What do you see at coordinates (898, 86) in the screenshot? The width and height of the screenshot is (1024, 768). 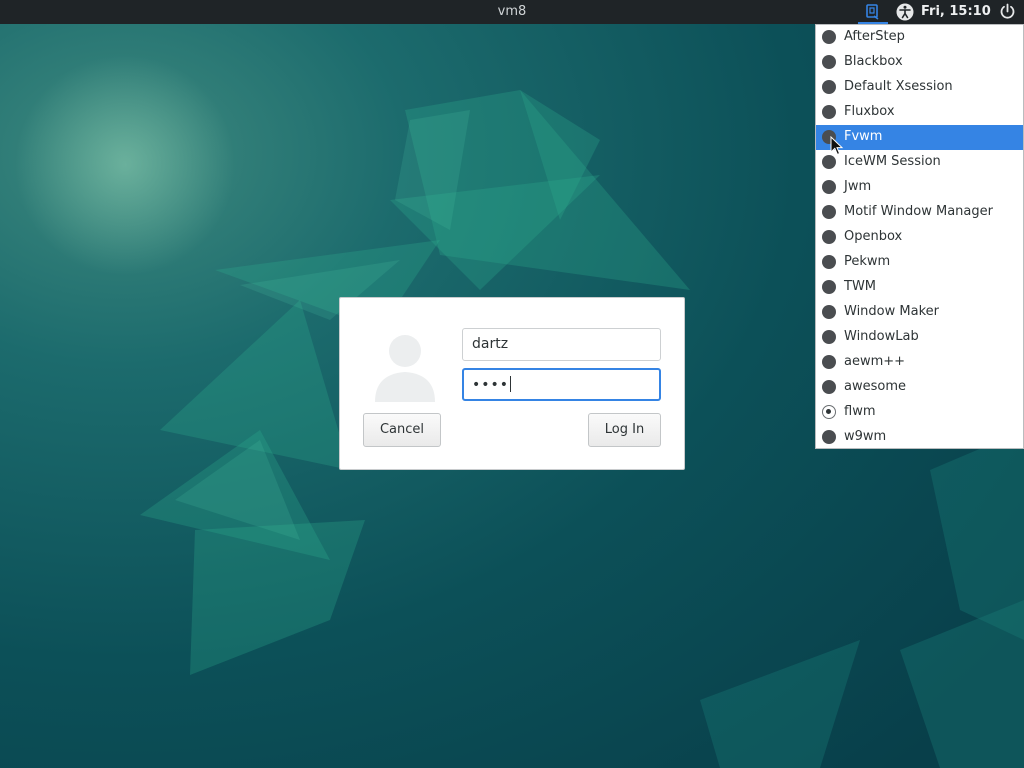 I see `session-item-label: Default Xsession` at bounding box center [898, 86].